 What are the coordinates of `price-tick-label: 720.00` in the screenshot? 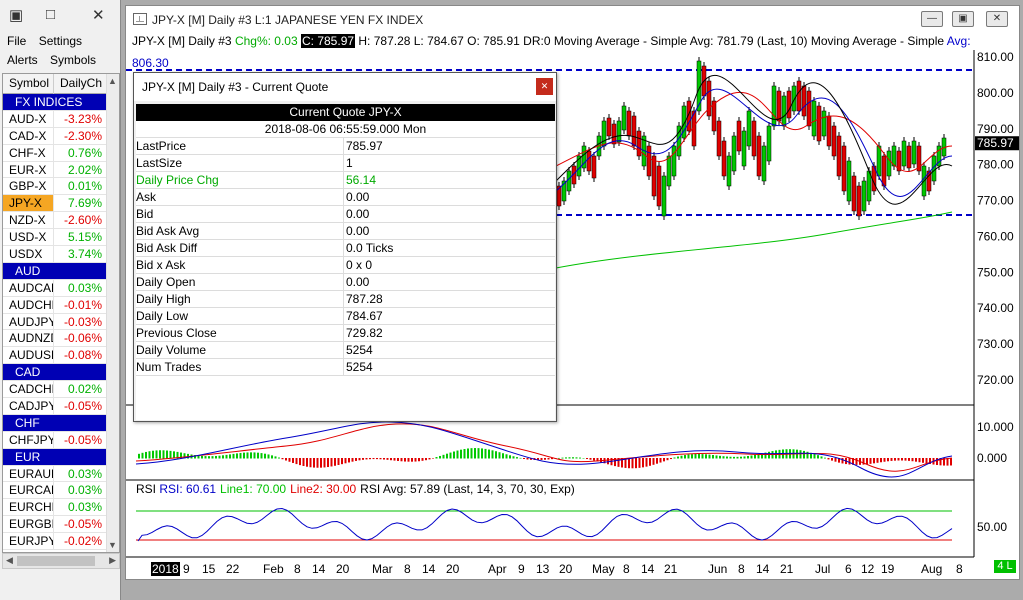 It's located at (995, 380).